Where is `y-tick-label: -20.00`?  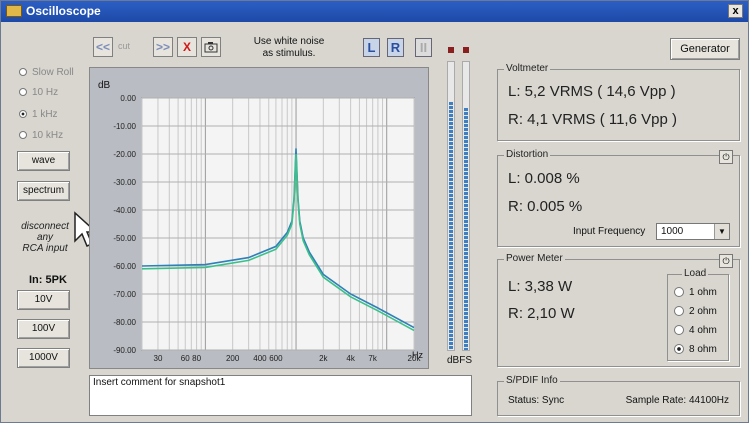 y-tick-label: -20.00 is located at coordinates (124, 154).